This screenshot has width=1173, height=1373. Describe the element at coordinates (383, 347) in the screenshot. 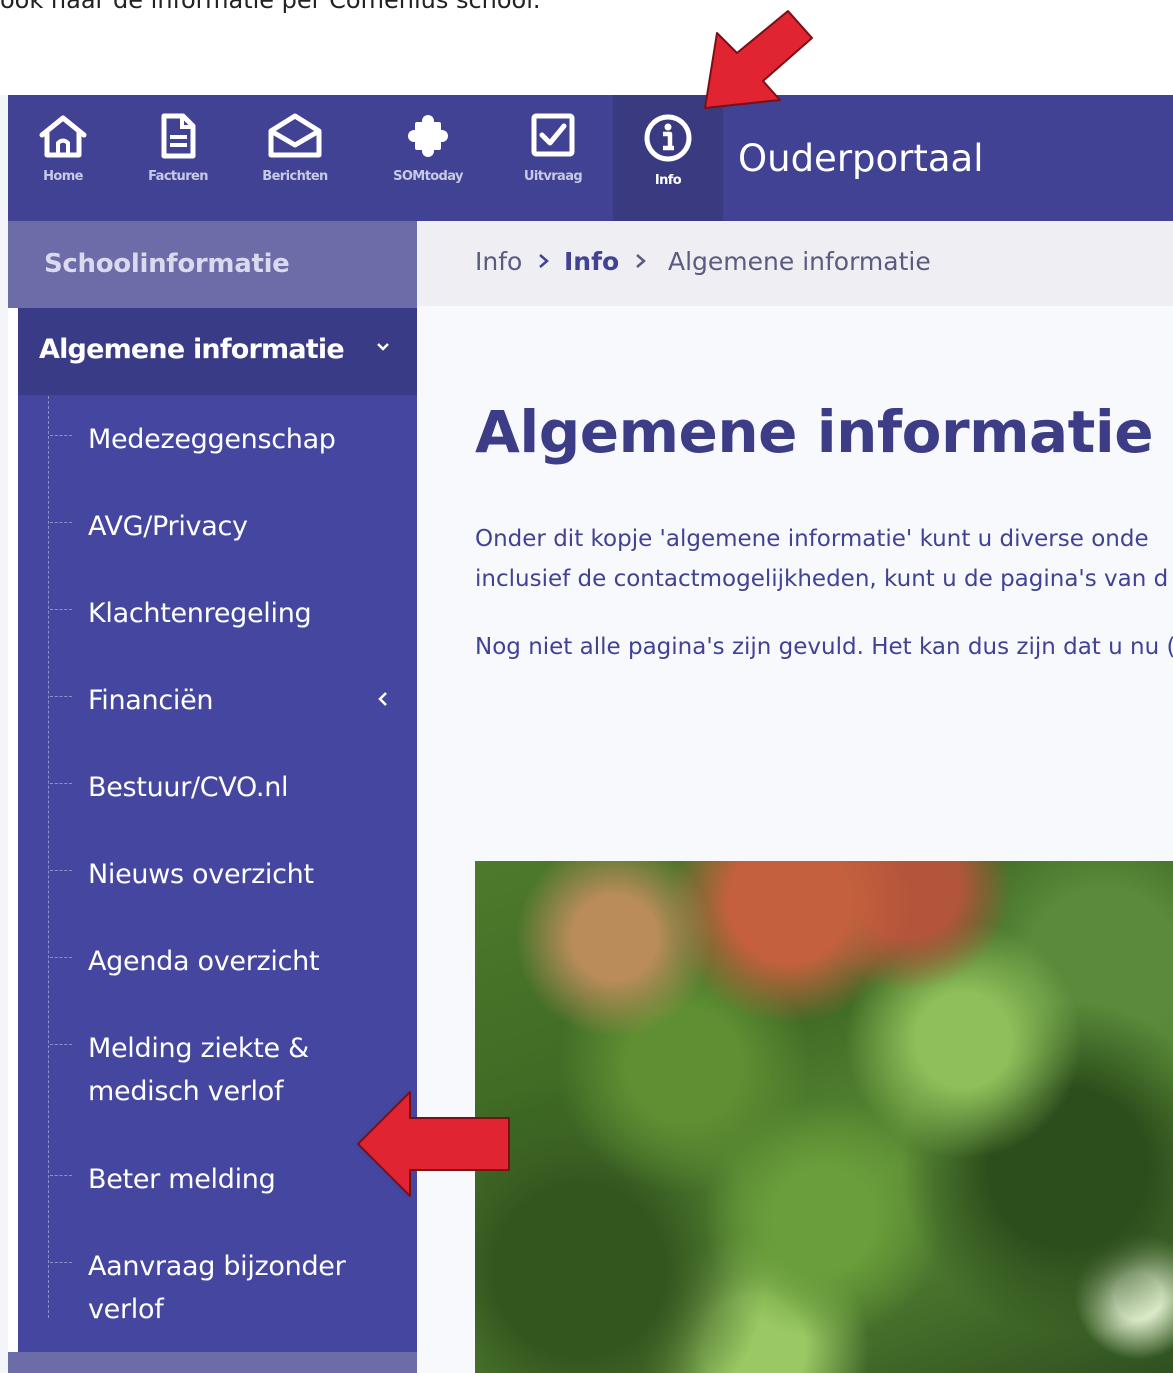

I see `chevron-down-icon` at that location.